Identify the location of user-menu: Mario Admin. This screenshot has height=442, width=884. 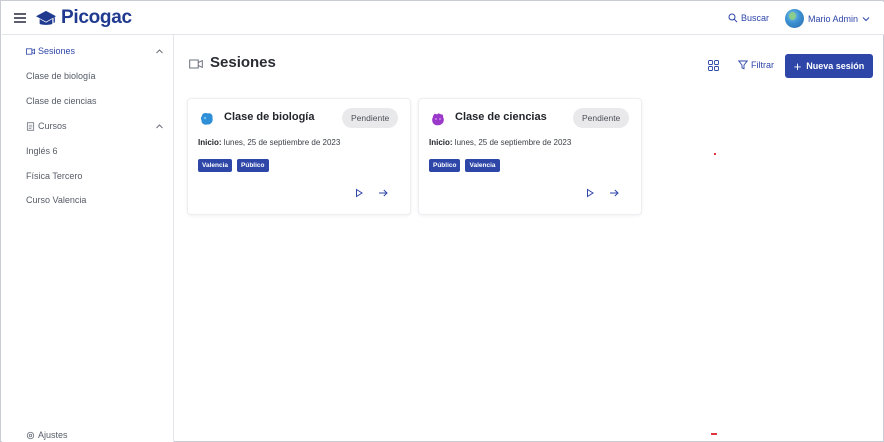
(827, 18).